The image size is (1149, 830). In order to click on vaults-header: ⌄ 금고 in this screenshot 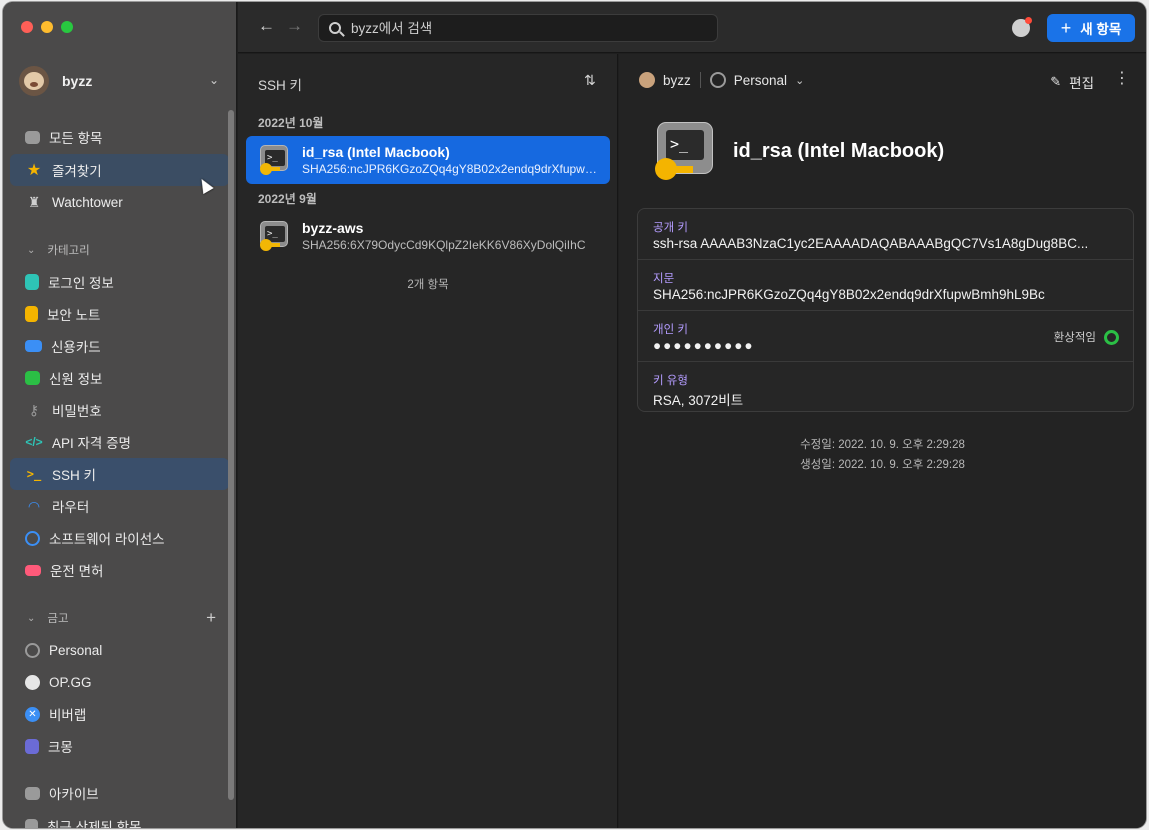, I will do `click(125, 618)`.